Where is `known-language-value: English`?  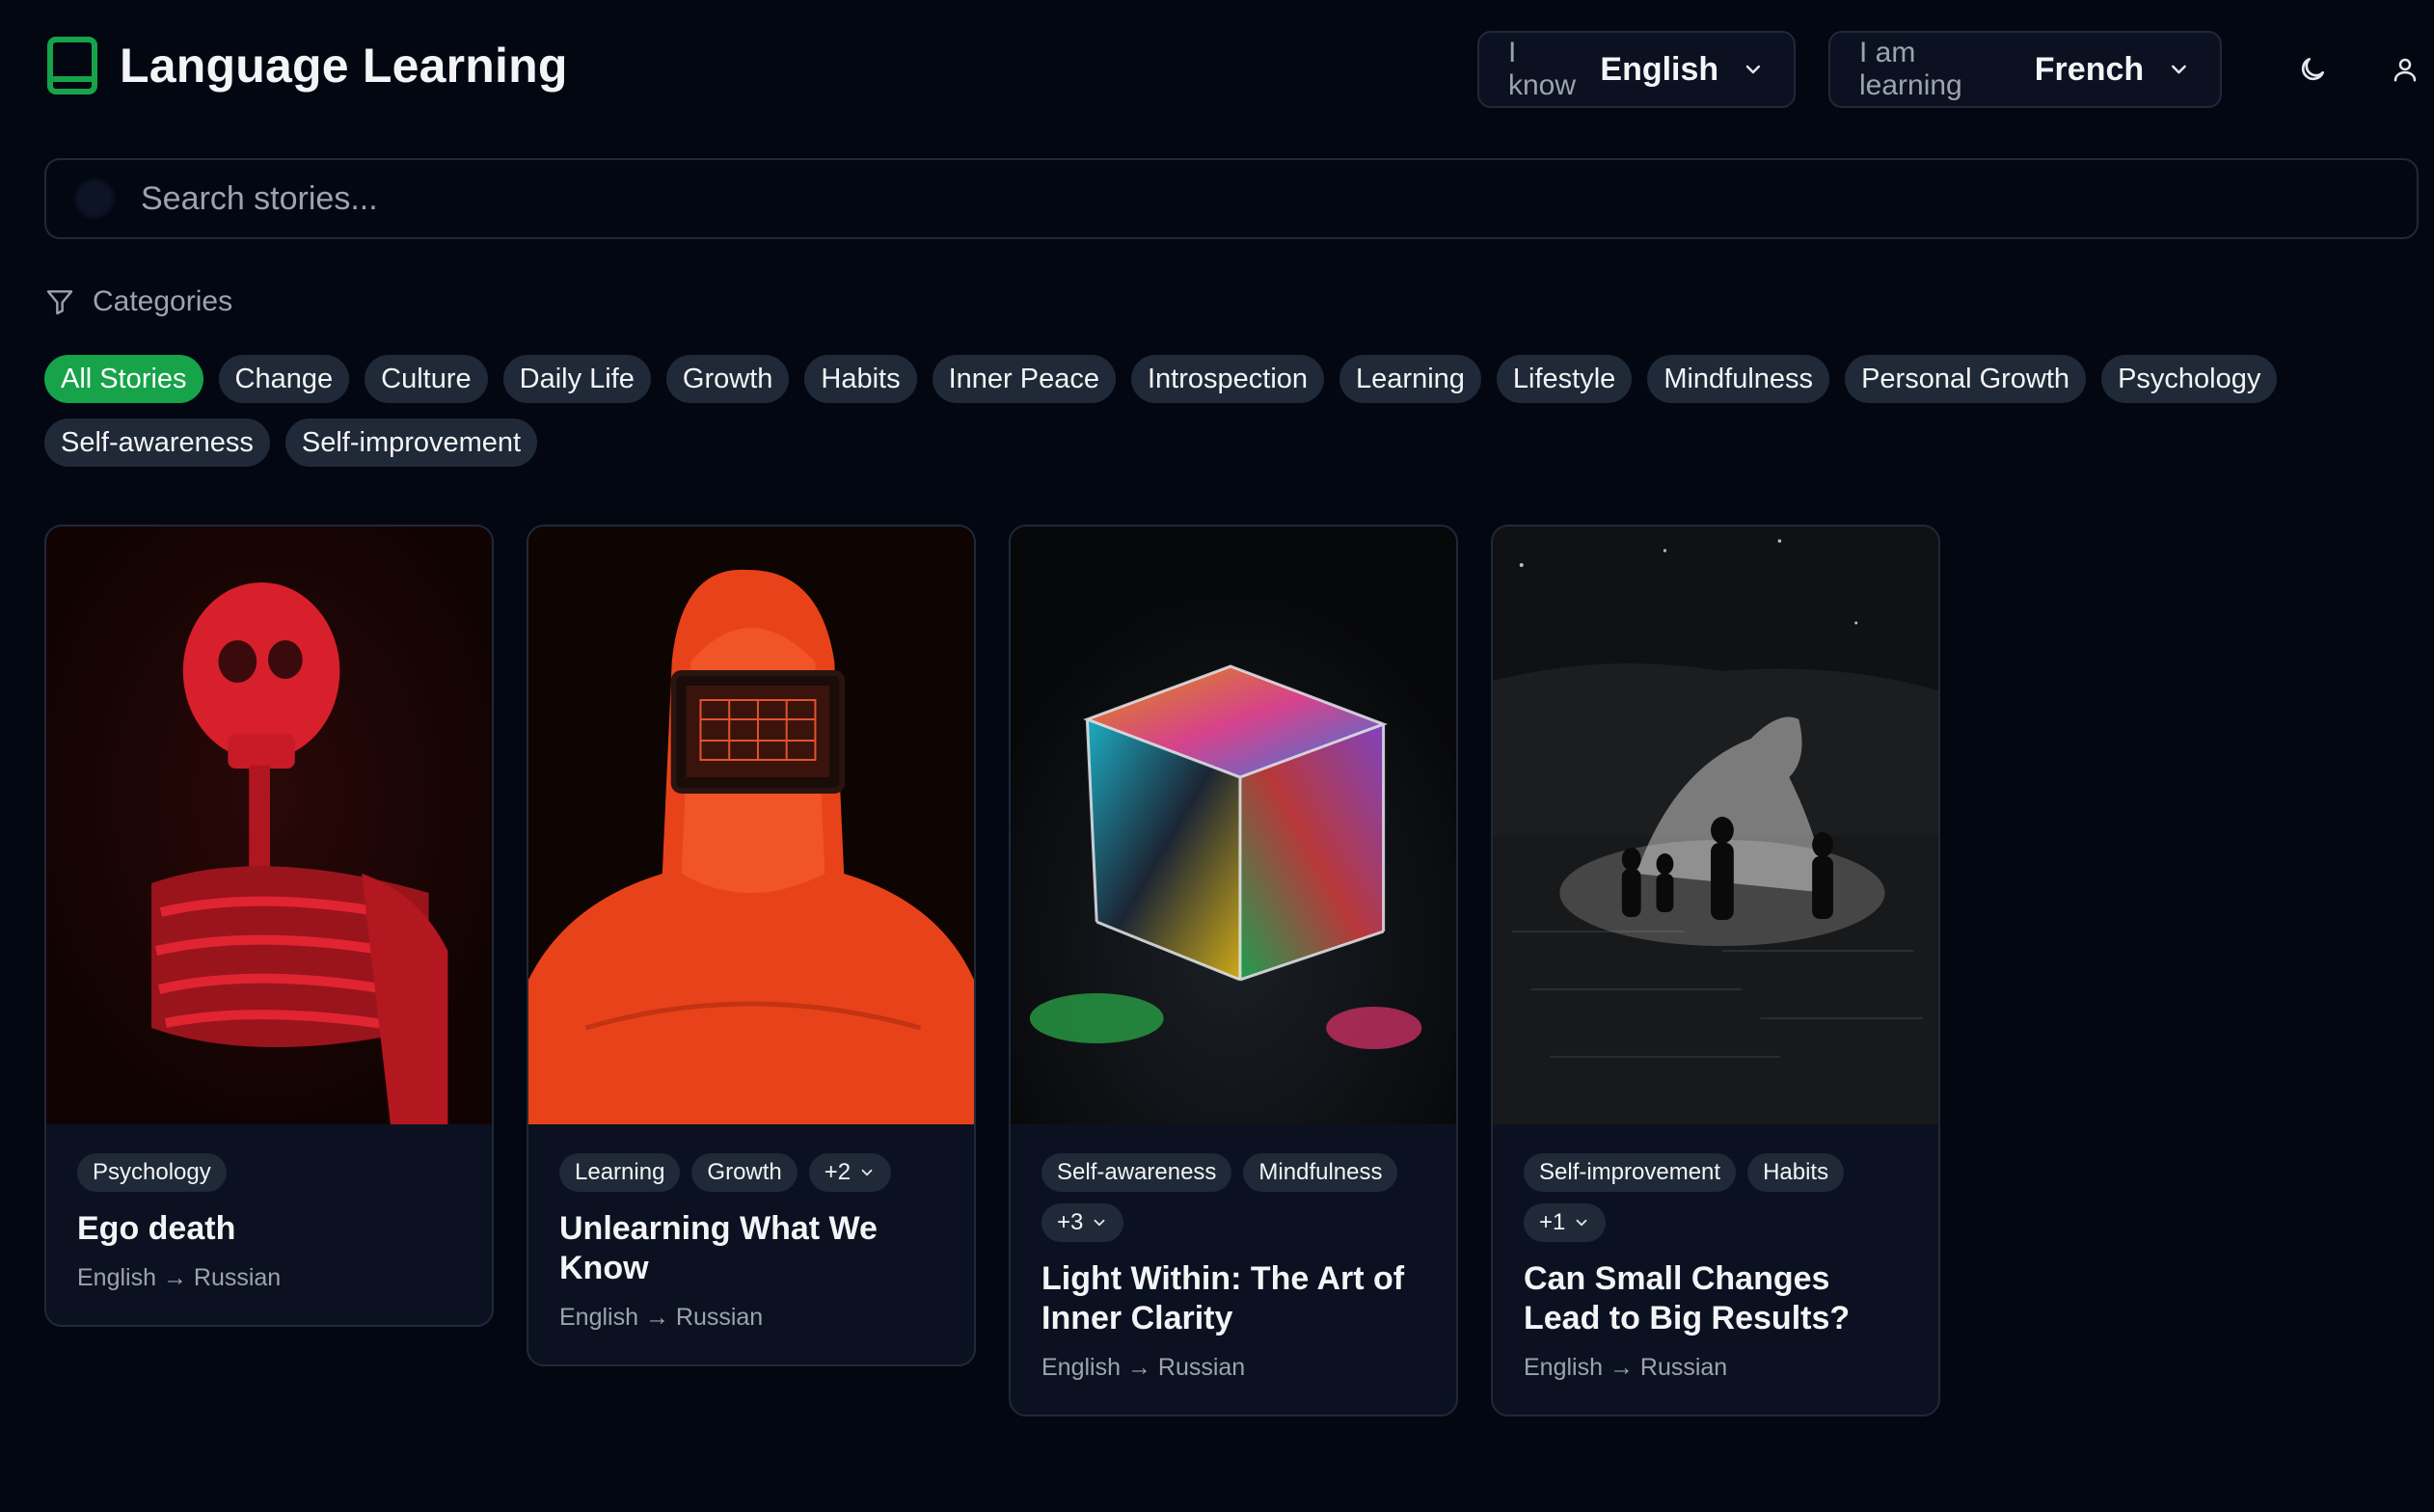
known-language-value: English is located at coordinates (1659, 69).